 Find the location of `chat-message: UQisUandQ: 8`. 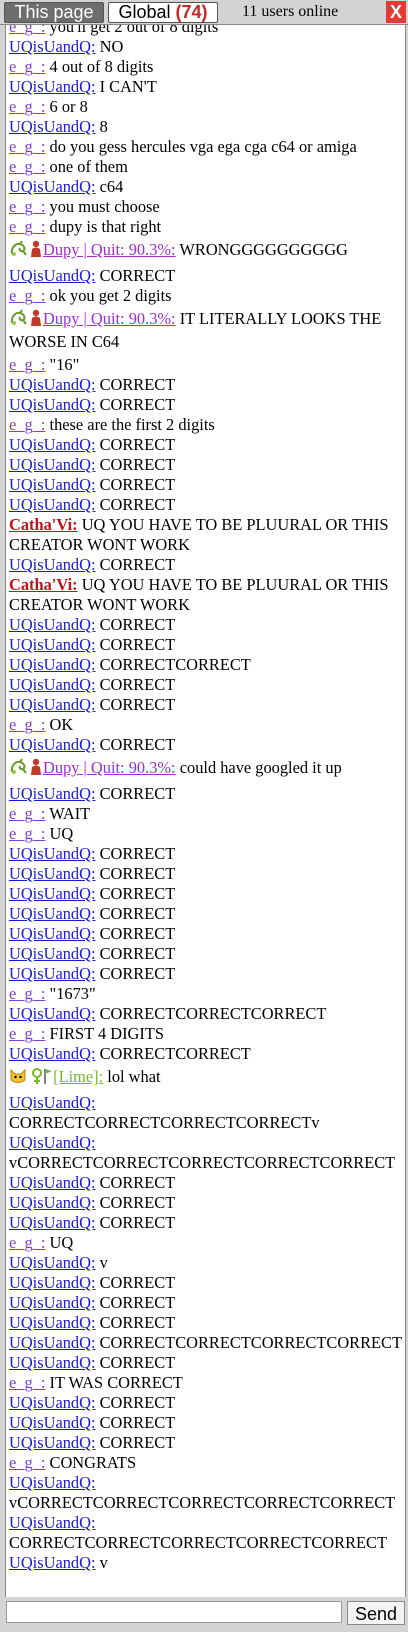

chat-message: UQisUandQ: 8 is located at coordinates (206, 127).